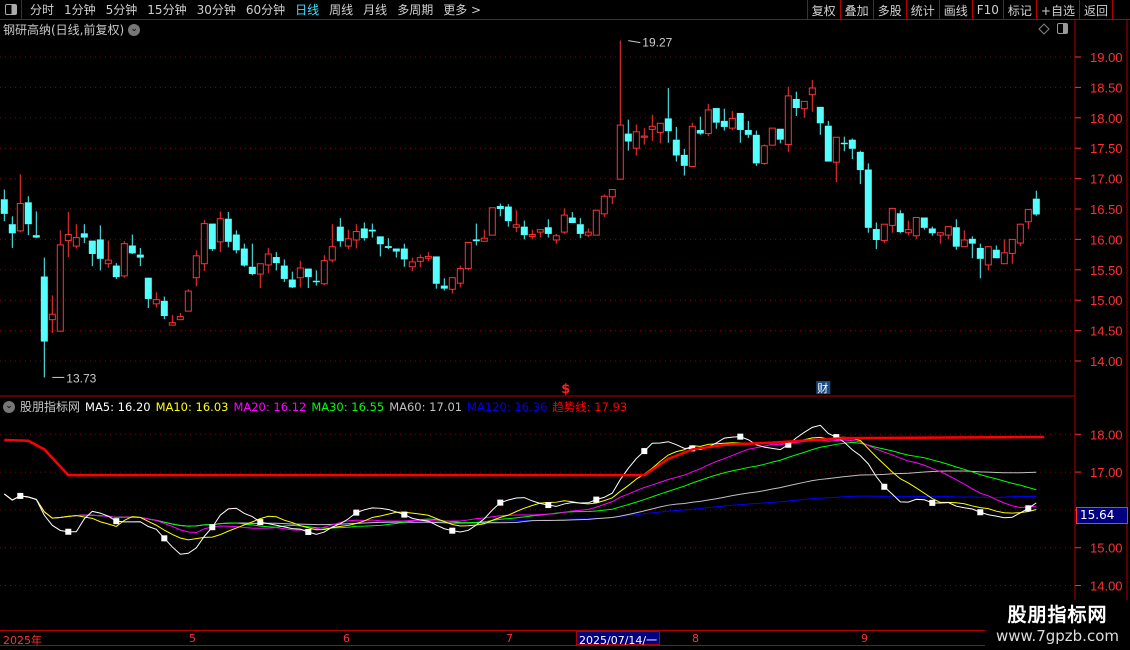  What do you see at coordinates (192, 406) in the screenshot?
I see `legend-ma10: MA10: 16.03` at bounding box center [192, 406].